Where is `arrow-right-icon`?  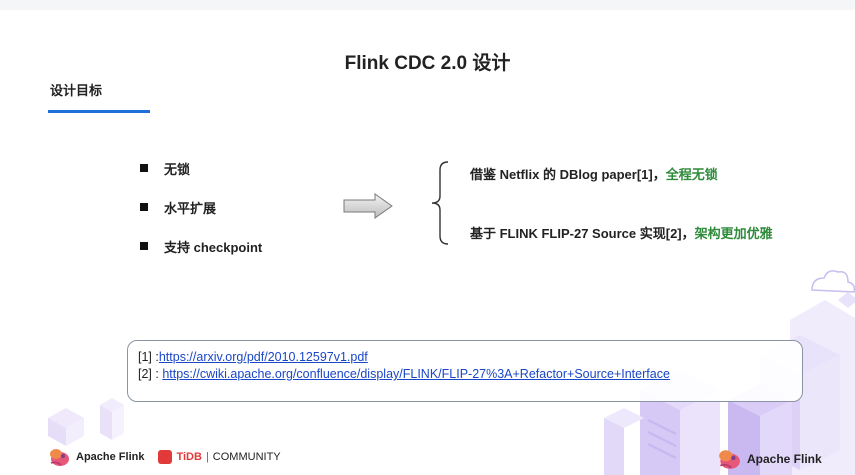 arrow-right-icon is located at coordinates (368, 206).